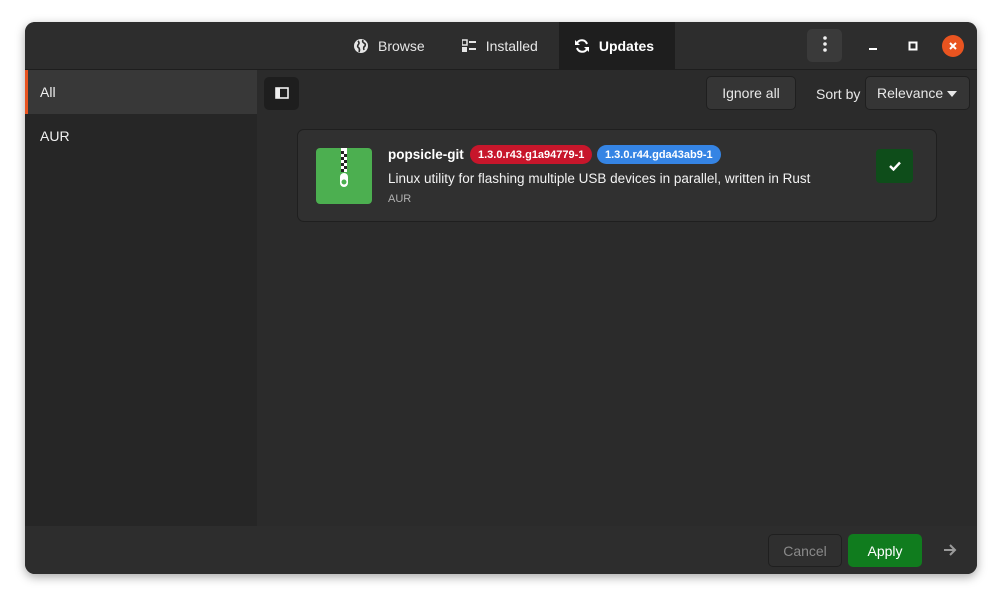 The height and width of the screenshot is (602, 1002). I want to click on sidebar-panel-icon, so click(281, 94).